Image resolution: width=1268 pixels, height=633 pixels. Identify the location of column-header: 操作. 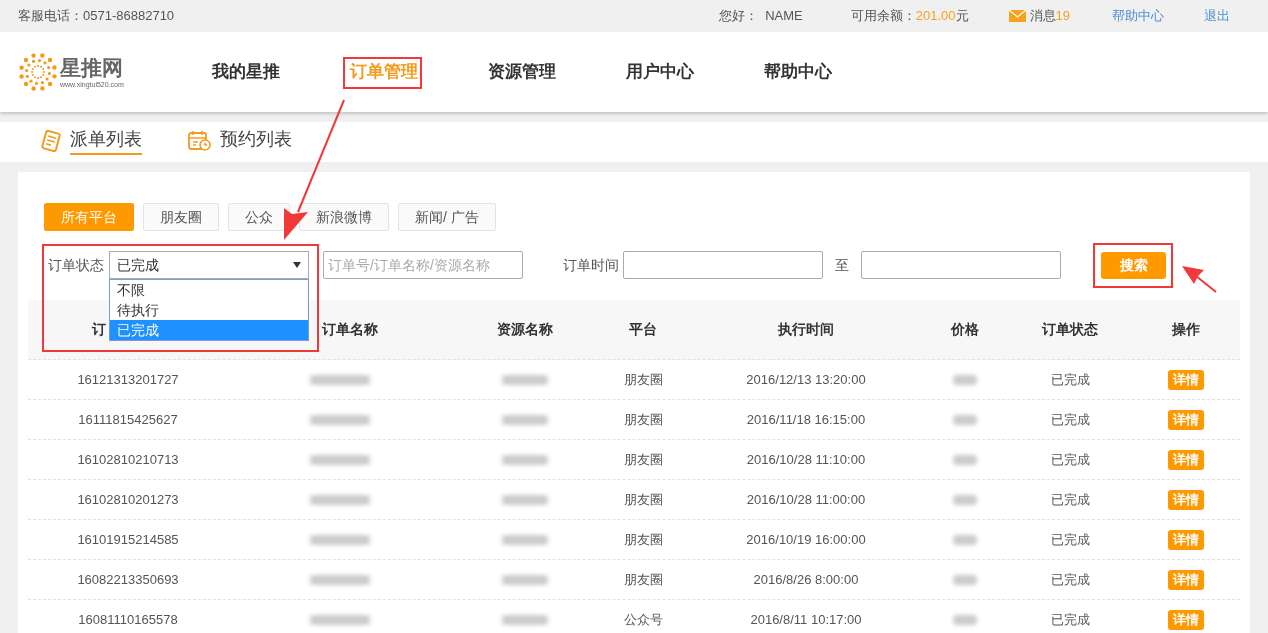
(1186, 329).